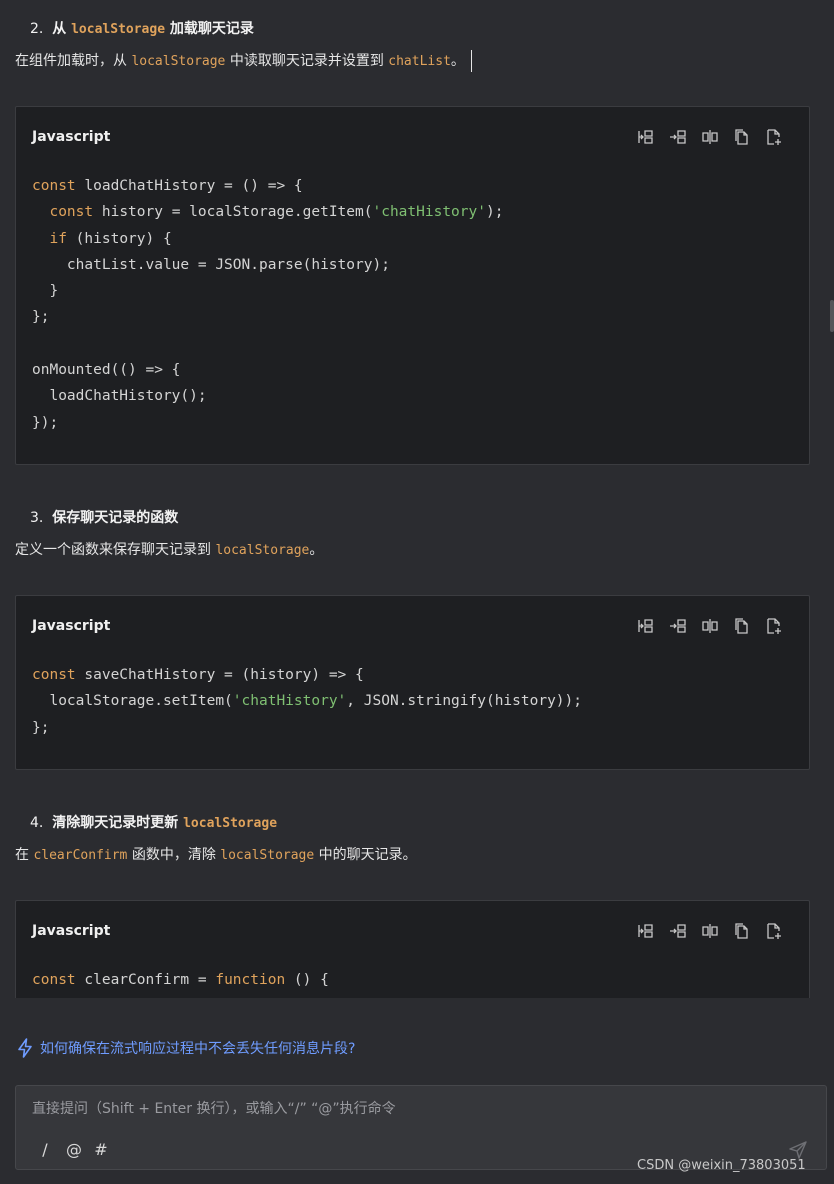 The height and width of the screenshot is (1184, 834). Describe the element at coordinates (233, 212) in the screenshot. I see `code-text: history = localStorage.getItem(` at that location.